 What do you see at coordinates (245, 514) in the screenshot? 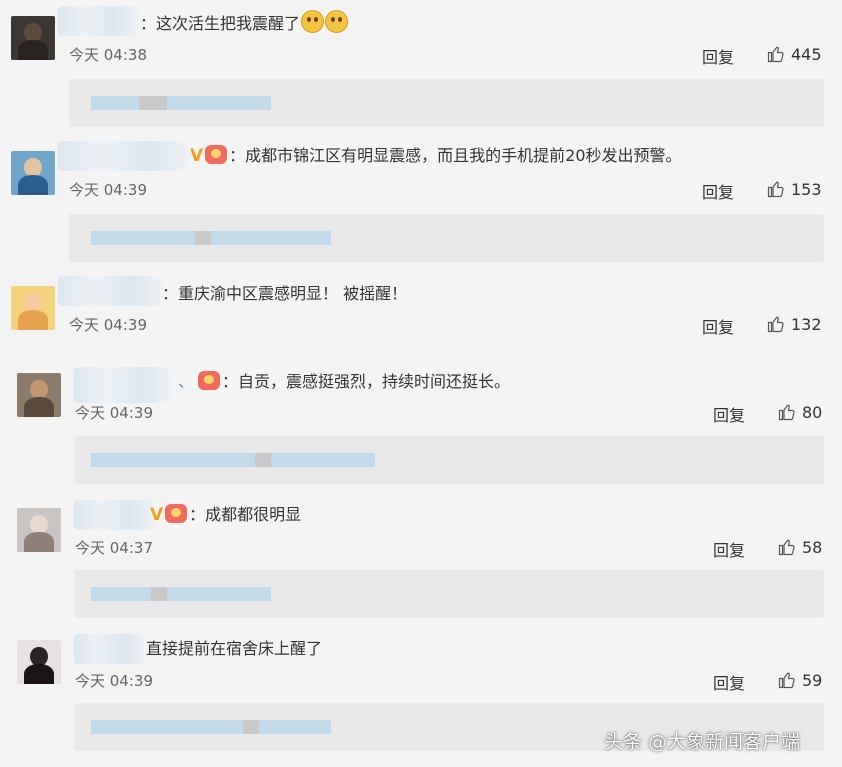
I see `comment-text: ：成都都很明显` at bounding box center [245, 514].